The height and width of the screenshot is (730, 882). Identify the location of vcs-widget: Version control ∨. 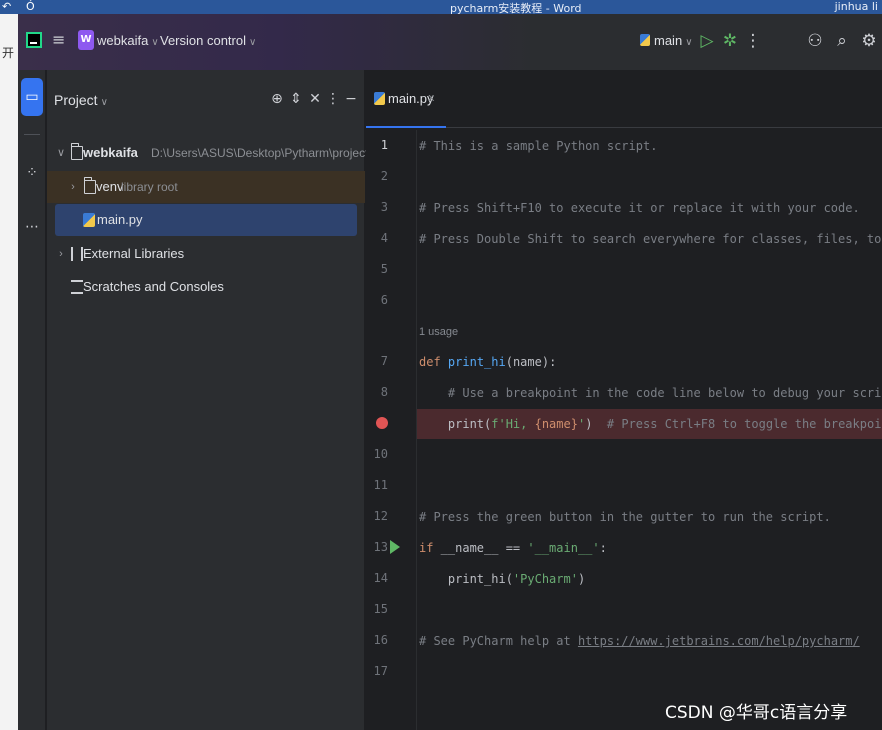
(208, 40).